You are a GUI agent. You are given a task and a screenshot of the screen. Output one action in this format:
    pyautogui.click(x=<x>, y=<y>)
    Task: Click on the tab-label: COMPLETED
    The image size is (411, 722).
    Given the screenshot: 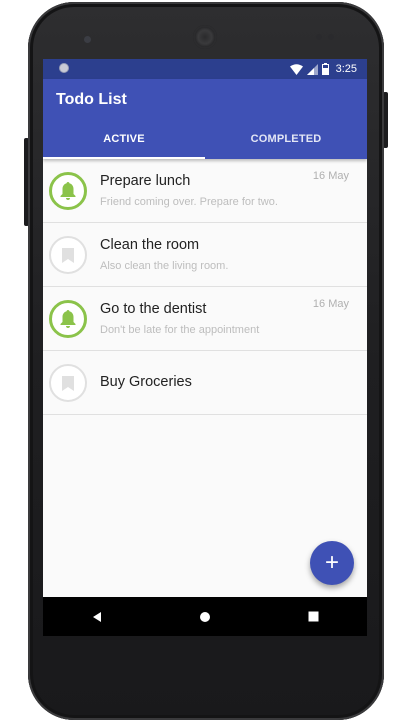 What is the action you would take?
    pyautogui.click(x=286, y=139)
    